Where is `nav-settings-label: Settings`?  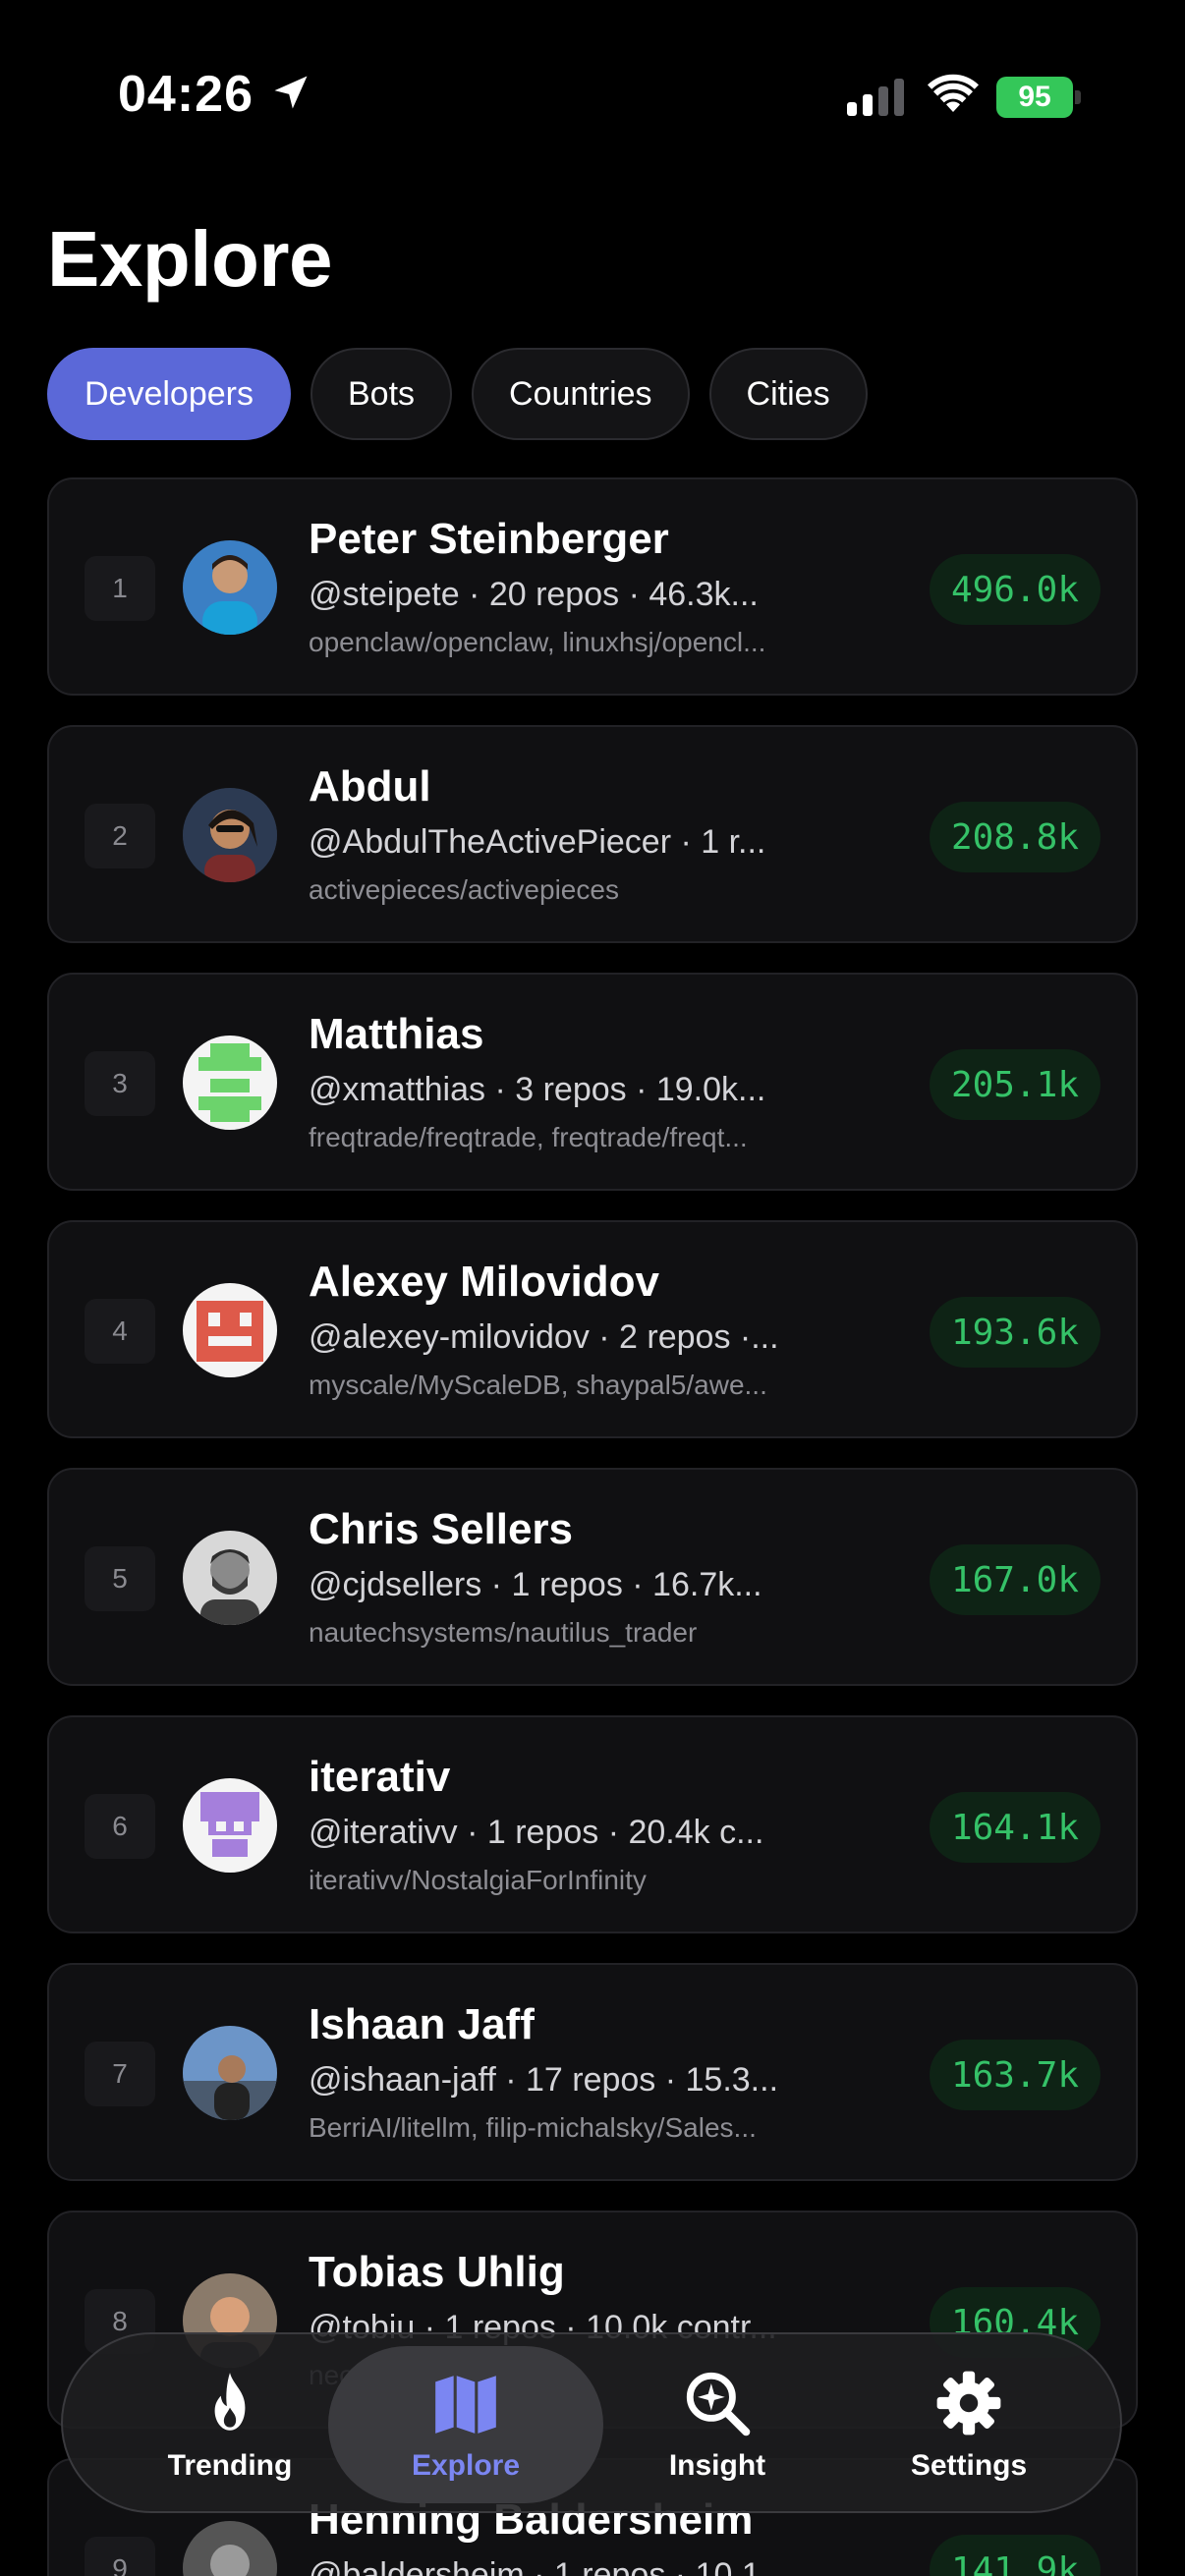 nav-settings-label: Settings is located at coordinates (969, 2465).